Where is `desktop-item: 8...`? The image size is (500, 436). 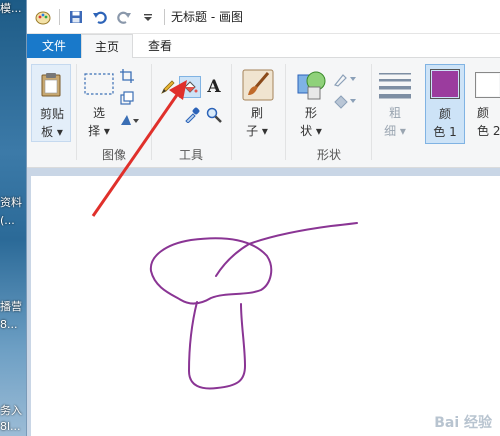
desktop-item: 8... is located at coordinates (9, 325).